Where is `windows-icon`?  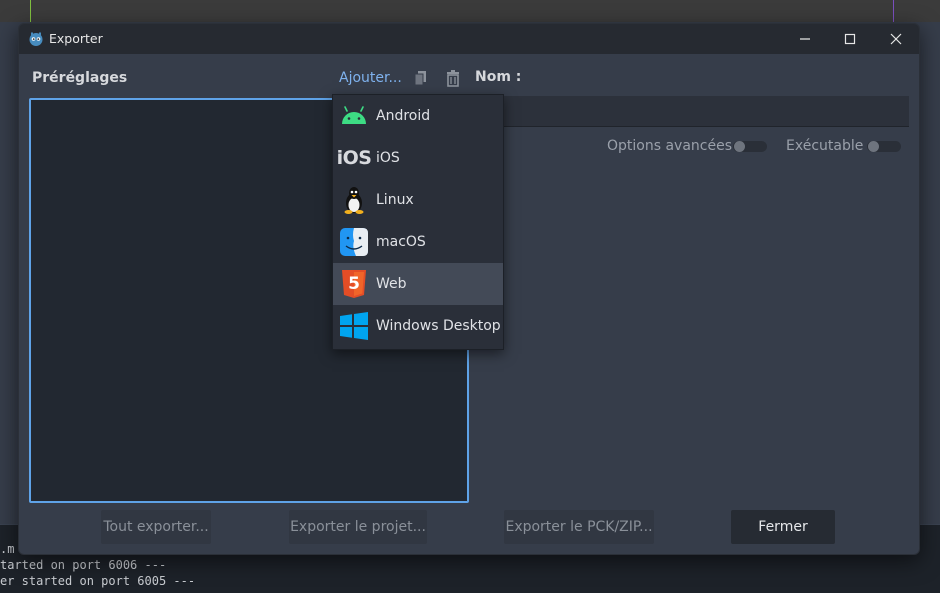 windows-icon is located at coordinates (354, 326).